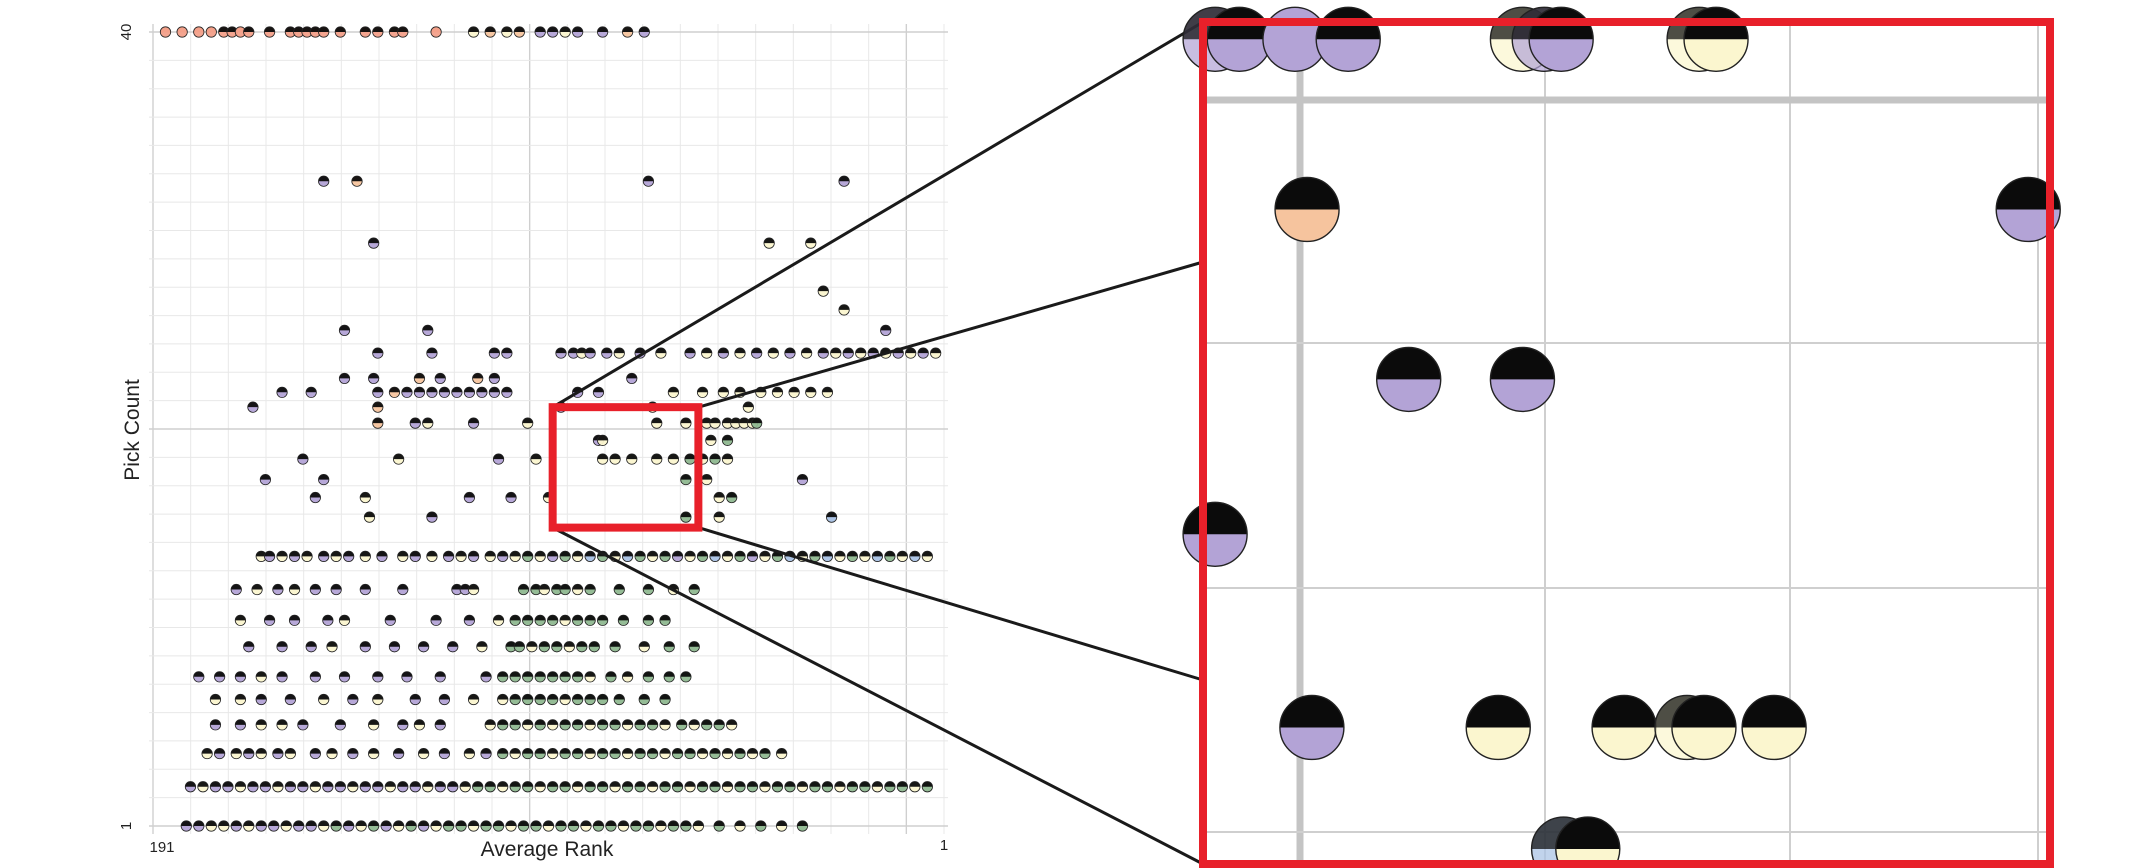  Describe the element at coordinates (126, 32) in the screenshot. I see `y-tick-label-top: 40` at that location.